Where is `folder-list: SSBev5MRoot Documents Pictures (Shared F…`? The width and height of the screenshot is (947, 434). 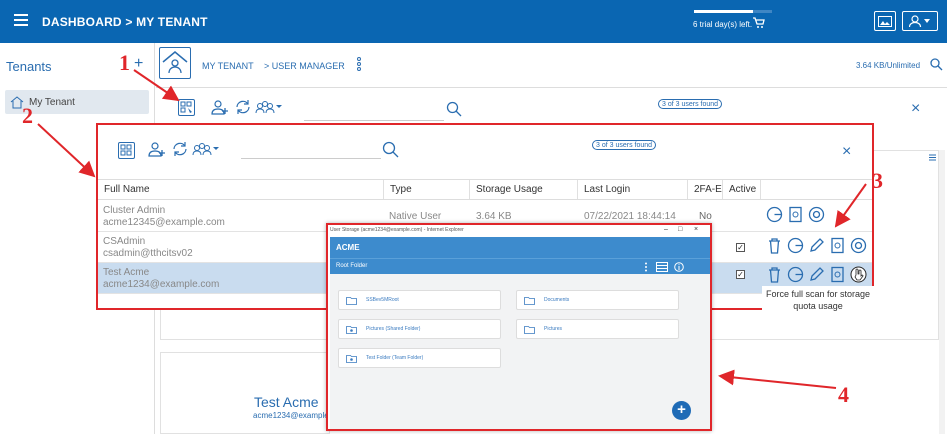 folder-list: SSBev5MRoot Documents Pictures (Shared F… is located at coordinates (520, 351).